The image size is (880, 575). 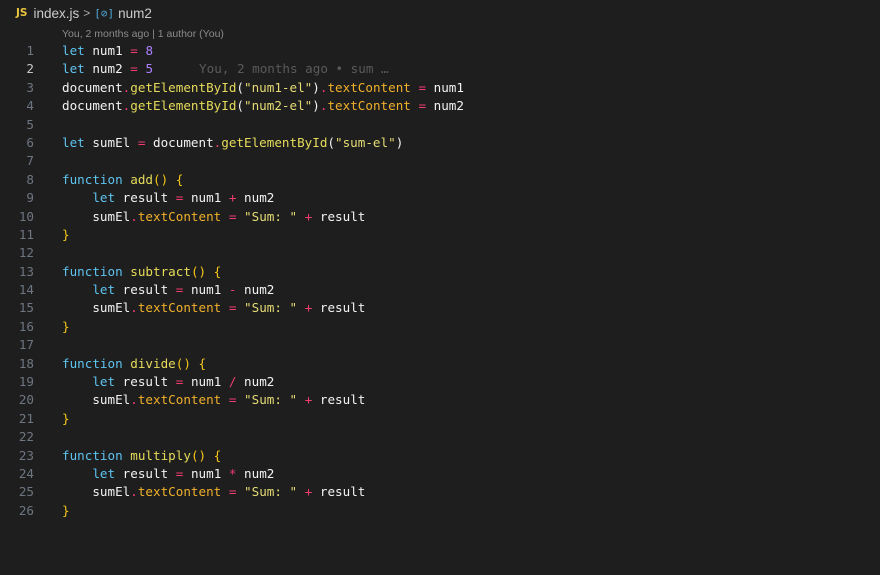 What do you see at coordinates (135, 13) in the screenshot?
I see `breadcrumb-symbol: num2` at bounding box center [135, 13].